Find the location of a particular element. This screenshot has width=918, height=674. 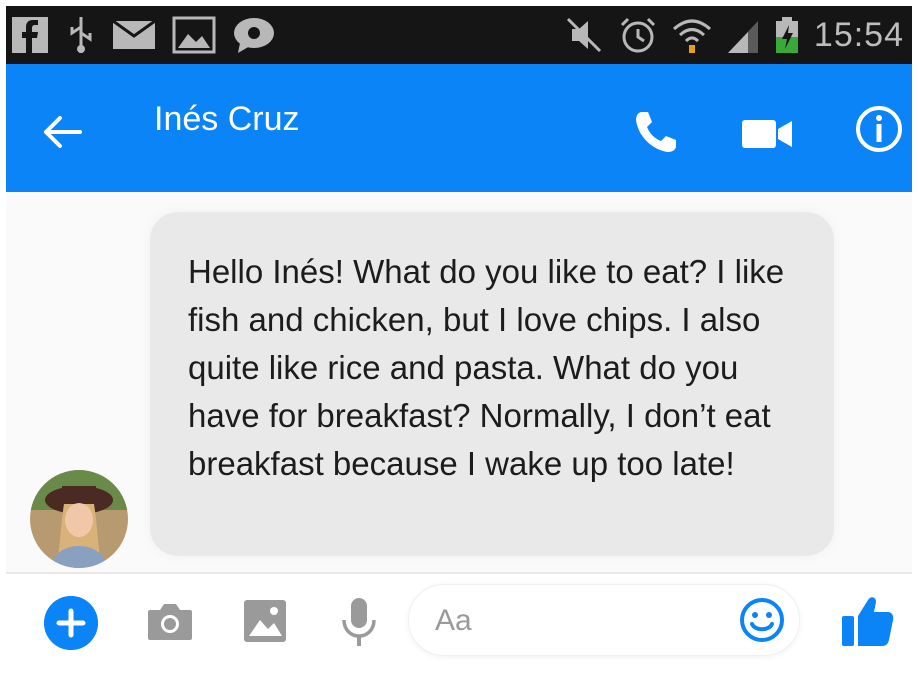

phone-icon is located at coordinates (656, 132).